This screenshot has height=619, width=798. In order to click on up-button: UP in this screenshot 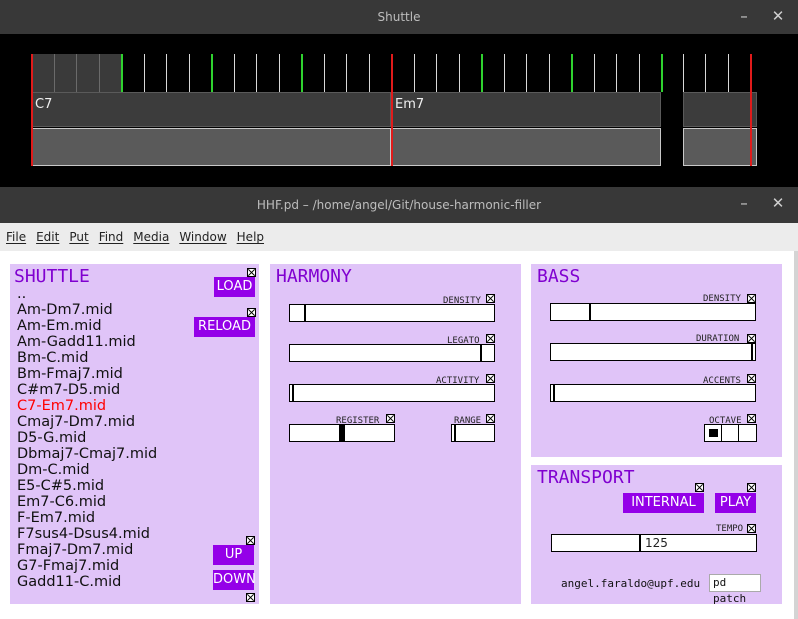, I will do `click(233, 555)`.